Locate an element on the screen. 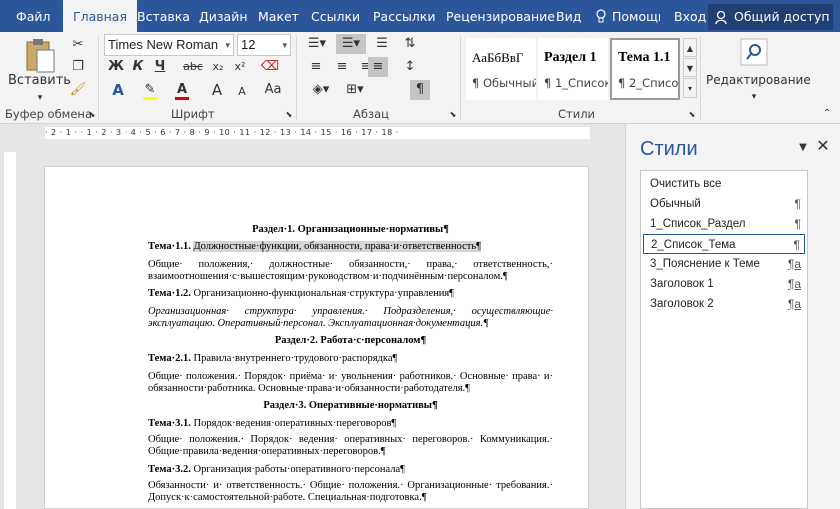  share-button: Общий доступ is located at coordinates (770, 17).